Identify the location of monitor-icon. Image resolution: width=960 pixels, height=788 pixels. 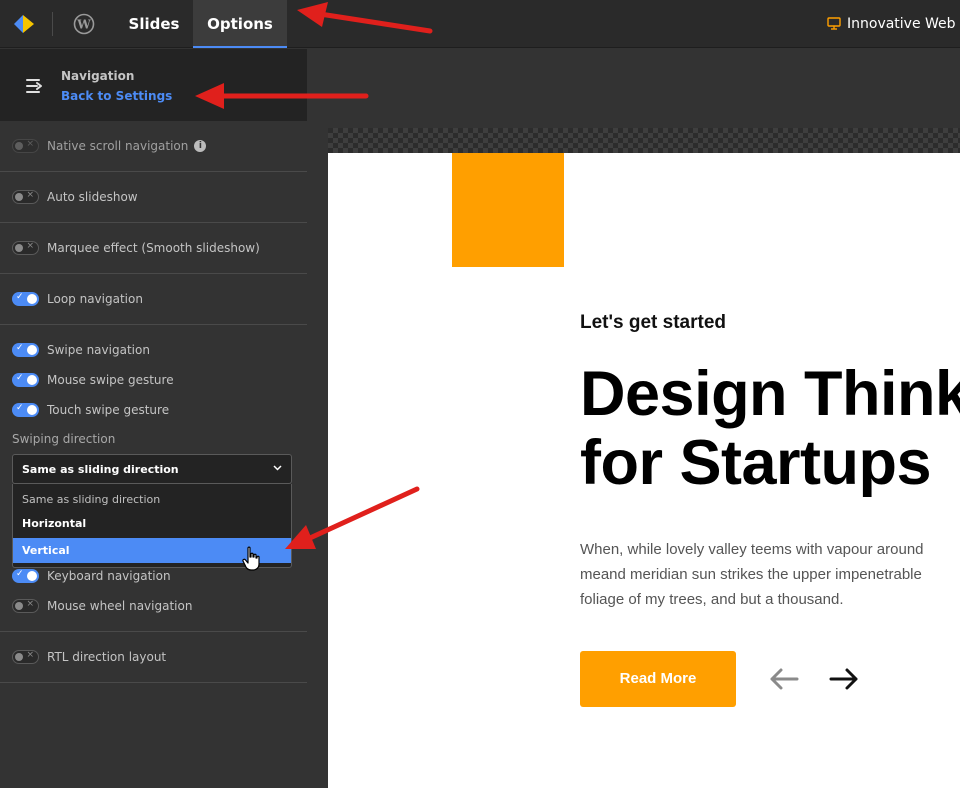
(834, 23).